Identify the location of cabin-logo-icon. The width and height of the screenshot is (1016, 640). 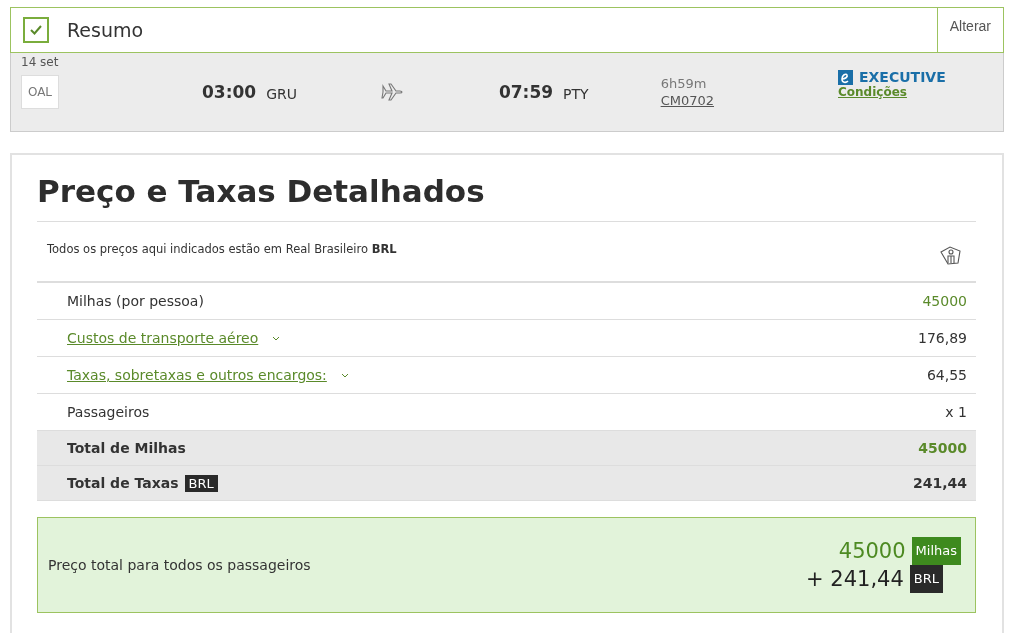
(845, 77).